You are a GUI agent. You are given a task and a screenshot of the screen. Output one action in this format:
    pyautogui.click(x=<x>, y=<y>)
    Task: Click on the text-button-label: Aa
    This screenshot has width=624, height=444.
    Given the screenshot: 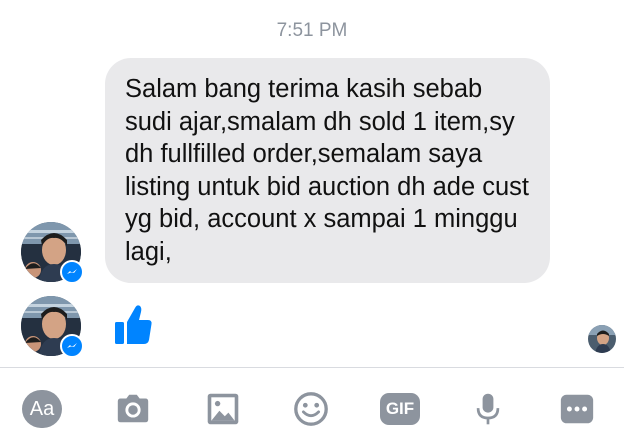 What is the action you would take?
    pyautogui.click(x=42, y=409)
    